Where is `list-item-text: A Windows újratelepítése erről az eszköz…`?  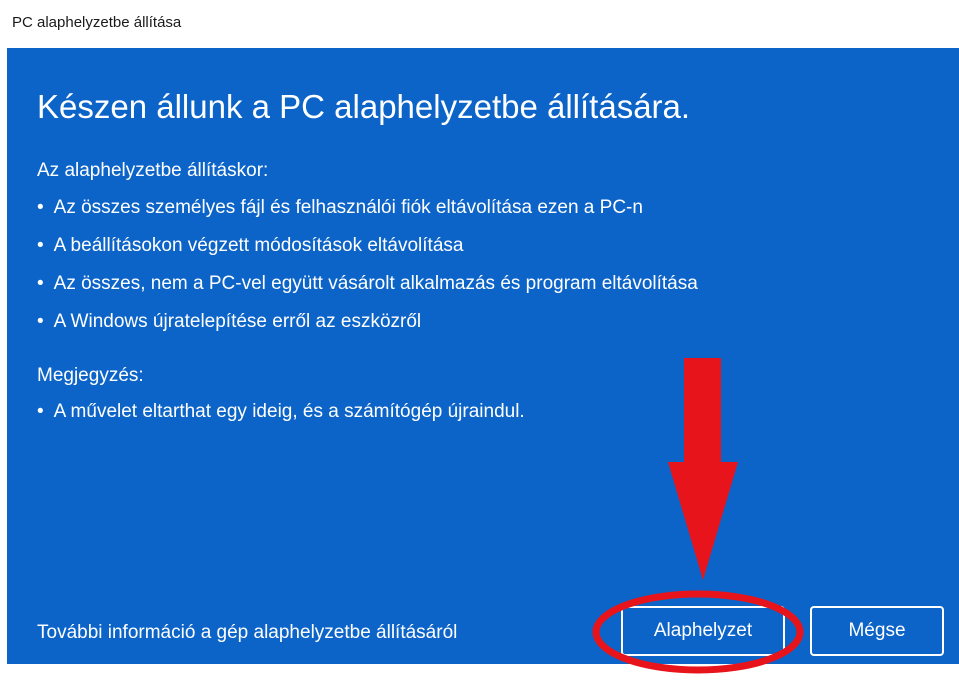 list-item-text: A Windows újratelepítése erről az eszköz… is located at coordinates (237, 321).